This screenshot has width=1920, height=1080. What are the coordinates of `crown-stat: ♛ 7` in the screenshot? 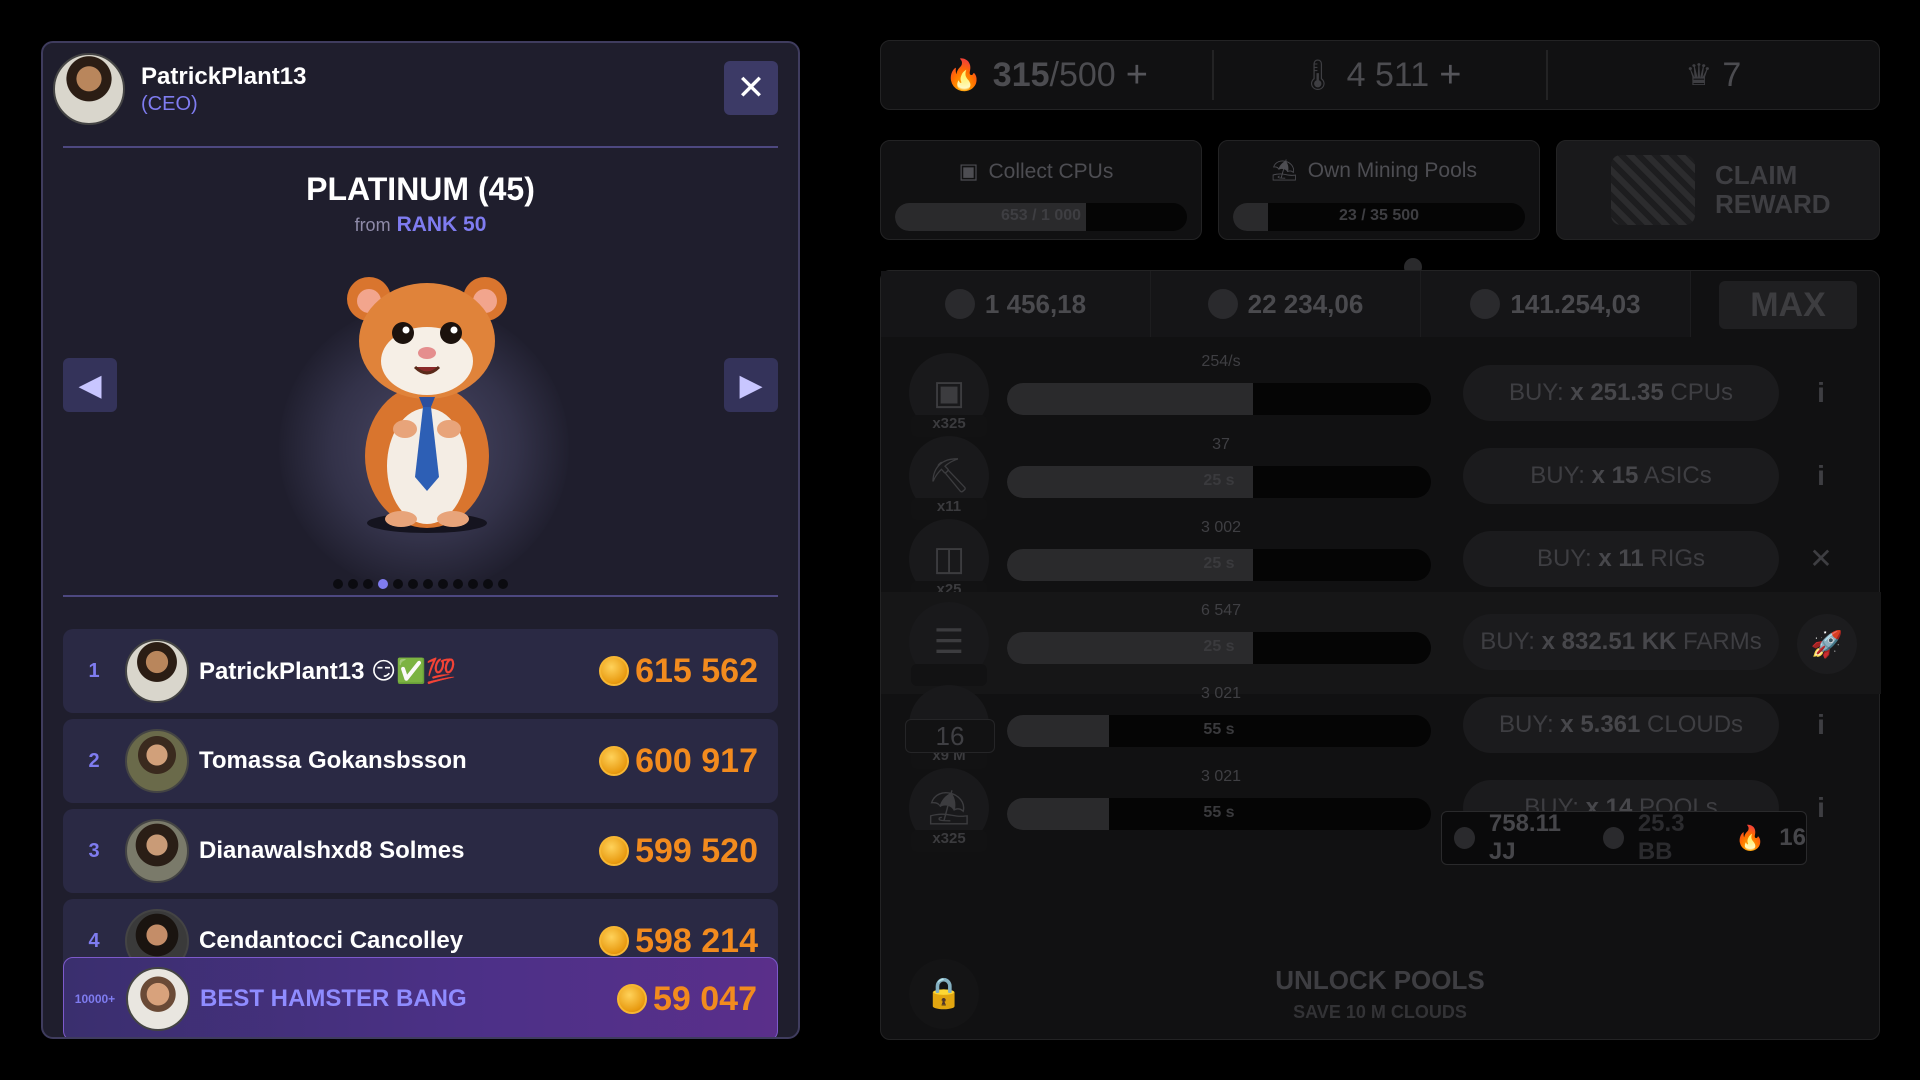 It's located at (1713, 74).